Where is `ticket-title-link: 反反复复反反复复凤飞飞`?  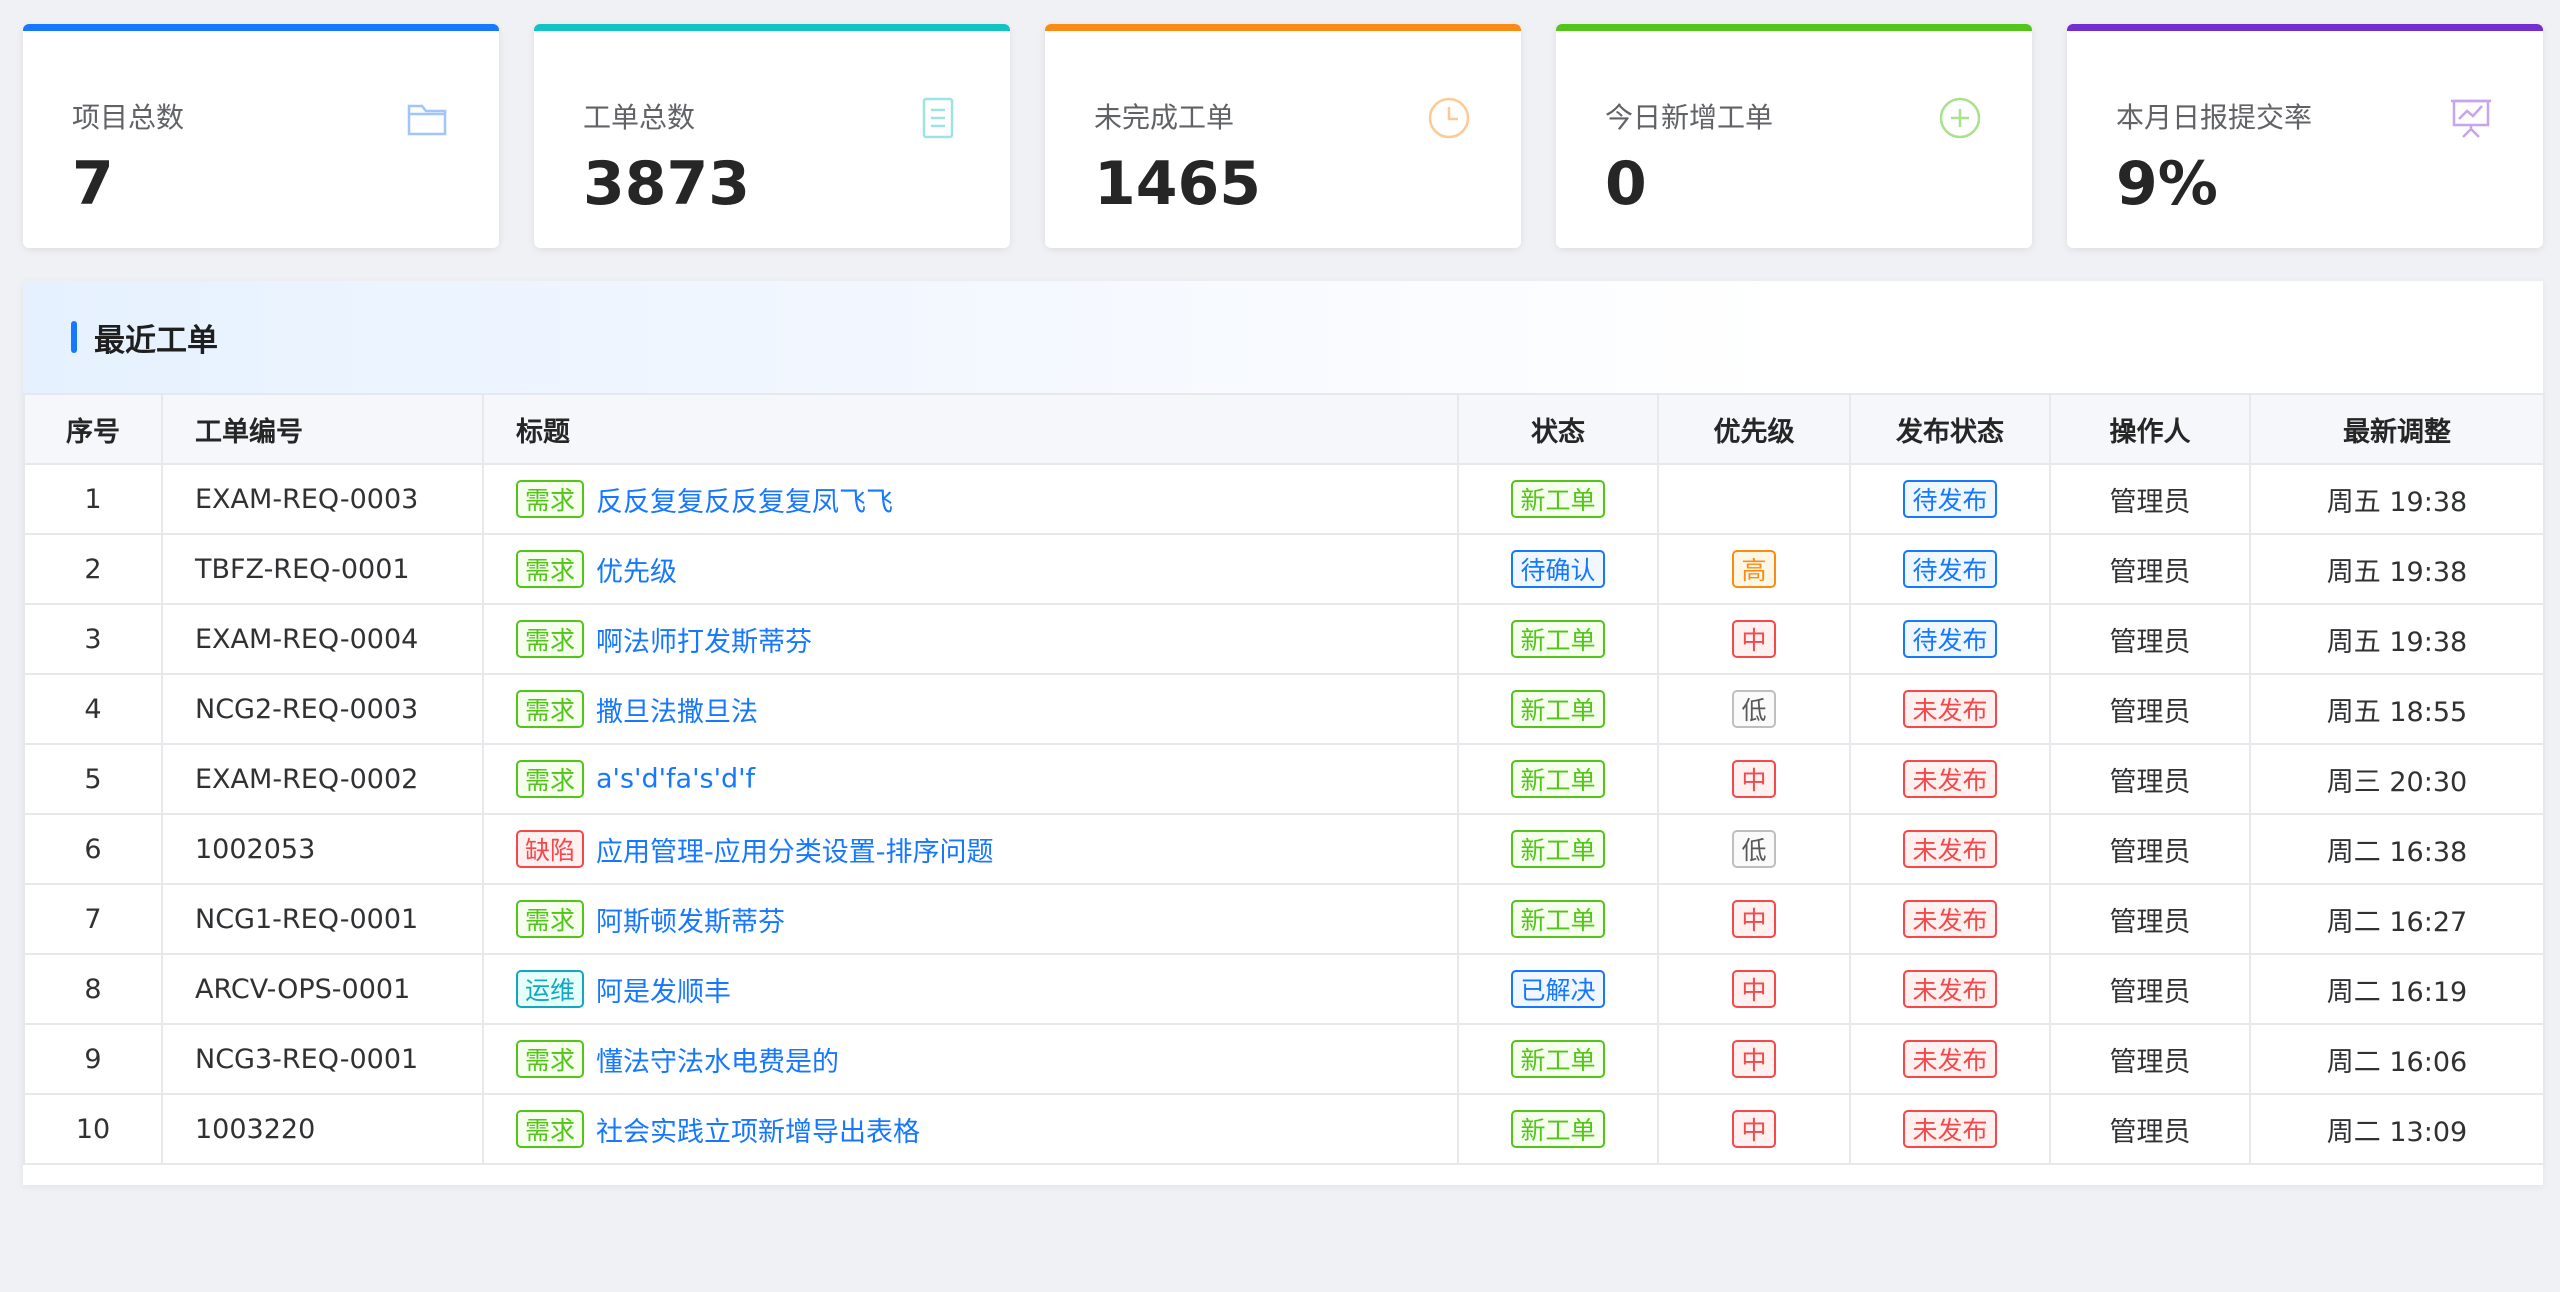
ticket-title-link: 反反复复反反复复凤飞飞 is located at coordinates (744, 502).